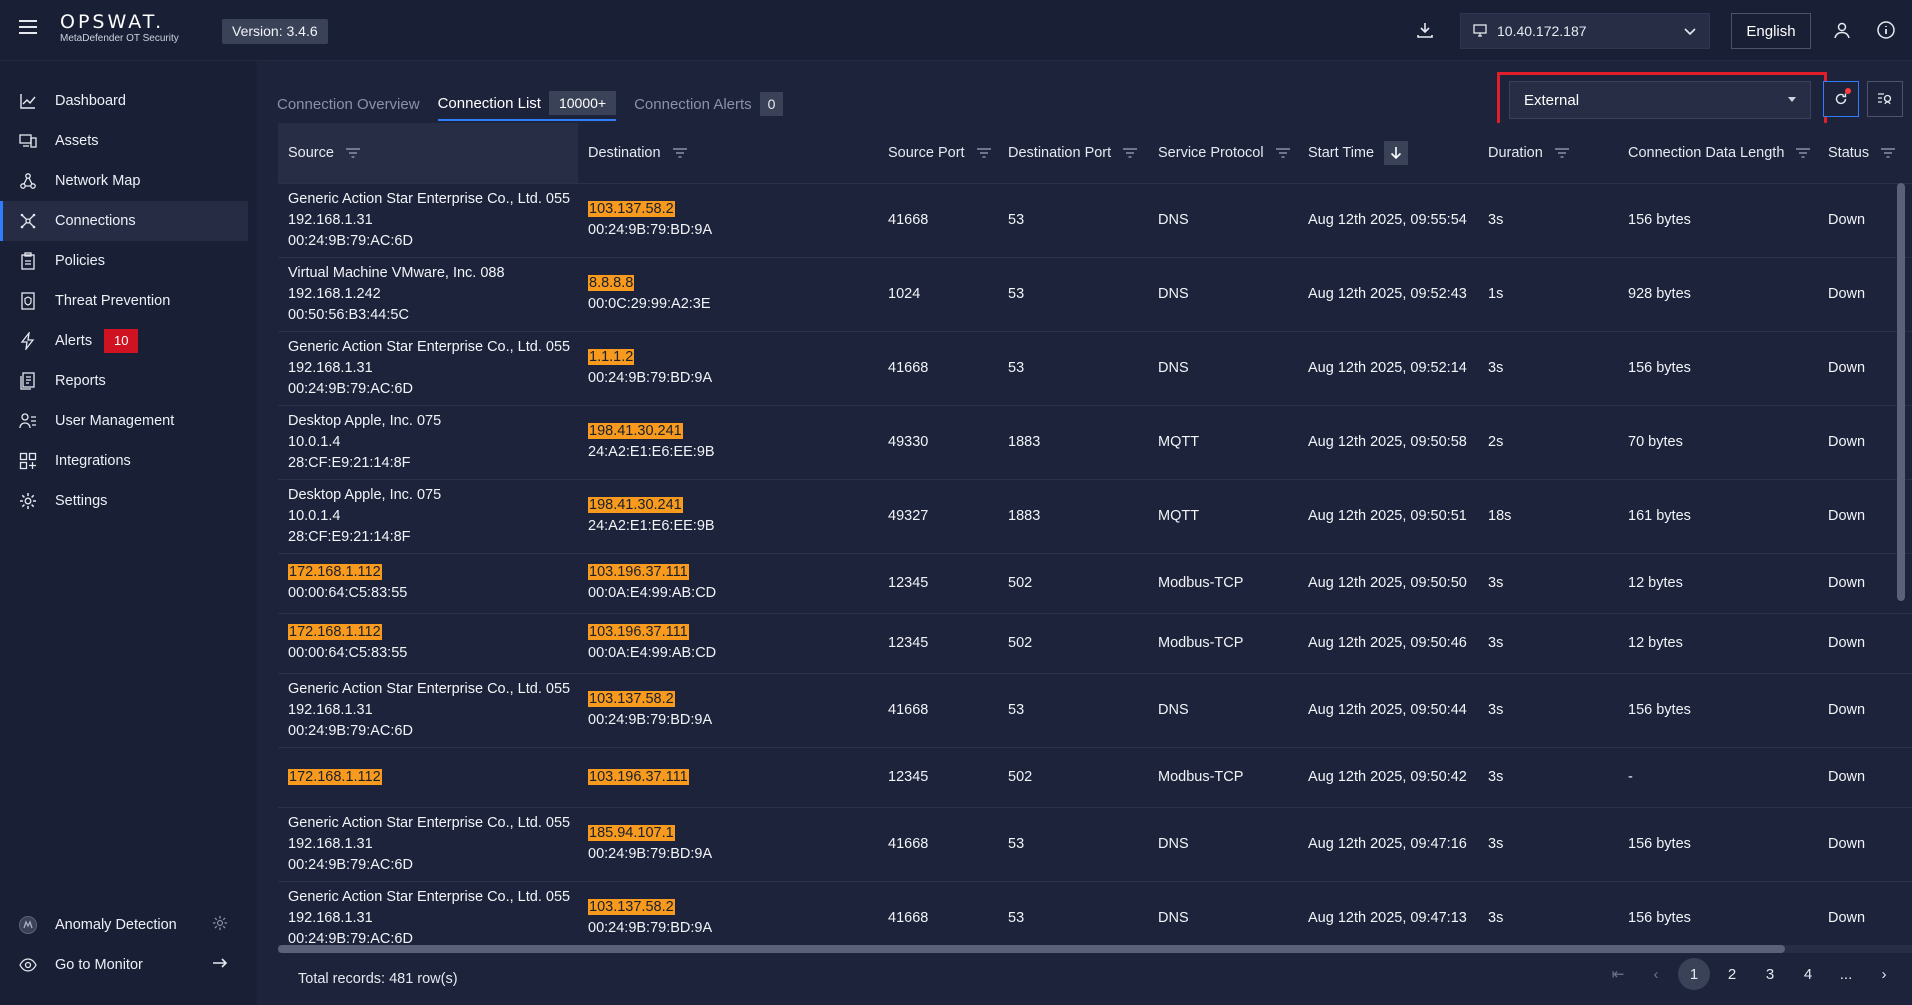 Image resolution: width=1912 pixels, height=1005 pixels. What do you see at coordinates (1073, 368) in the screenshot?
I see `cell-destination-port: 53` at bounding box center [1073, 368].